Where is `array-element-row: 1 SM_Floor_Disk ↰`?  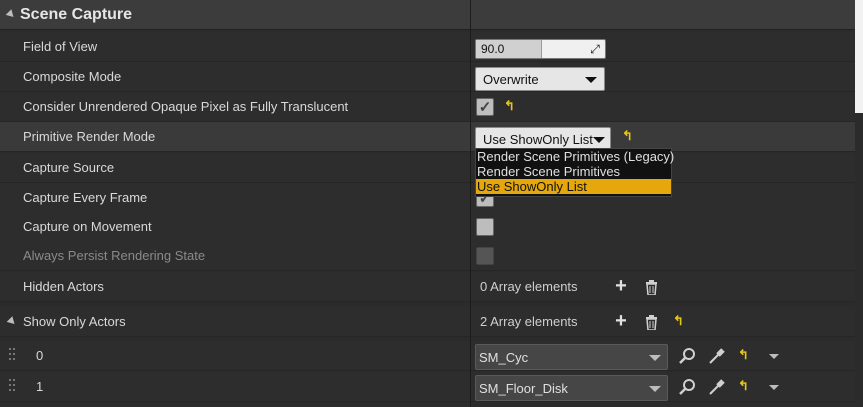
array-element-row: 1 SM_Floor_Disk ↰ is located at coordinates (427, 387).